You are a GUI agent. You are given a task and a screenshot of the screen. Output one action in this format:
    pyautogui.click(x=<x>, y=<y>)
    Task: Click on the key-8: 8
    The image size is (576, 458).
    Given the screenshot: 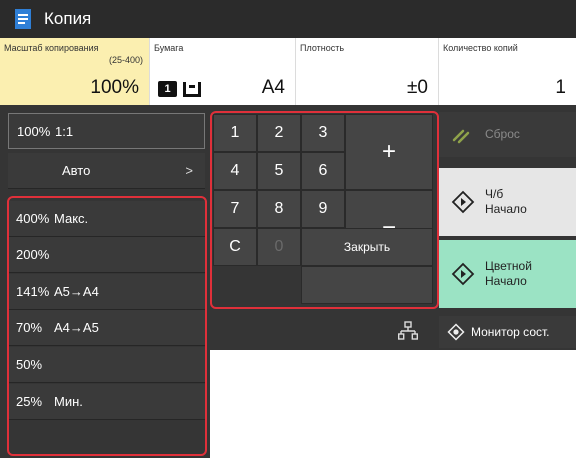 What is the action you would take?
    pyautogui.click(x=279, y=209)
    